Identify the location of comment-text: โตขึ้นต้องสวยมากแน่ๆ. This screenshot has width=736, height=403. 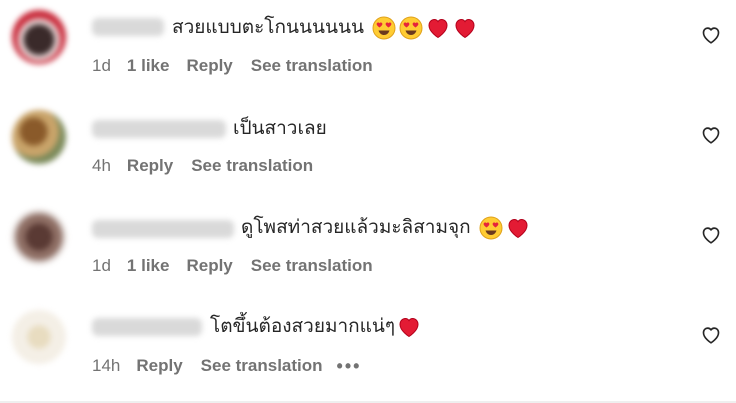
(316, 327).